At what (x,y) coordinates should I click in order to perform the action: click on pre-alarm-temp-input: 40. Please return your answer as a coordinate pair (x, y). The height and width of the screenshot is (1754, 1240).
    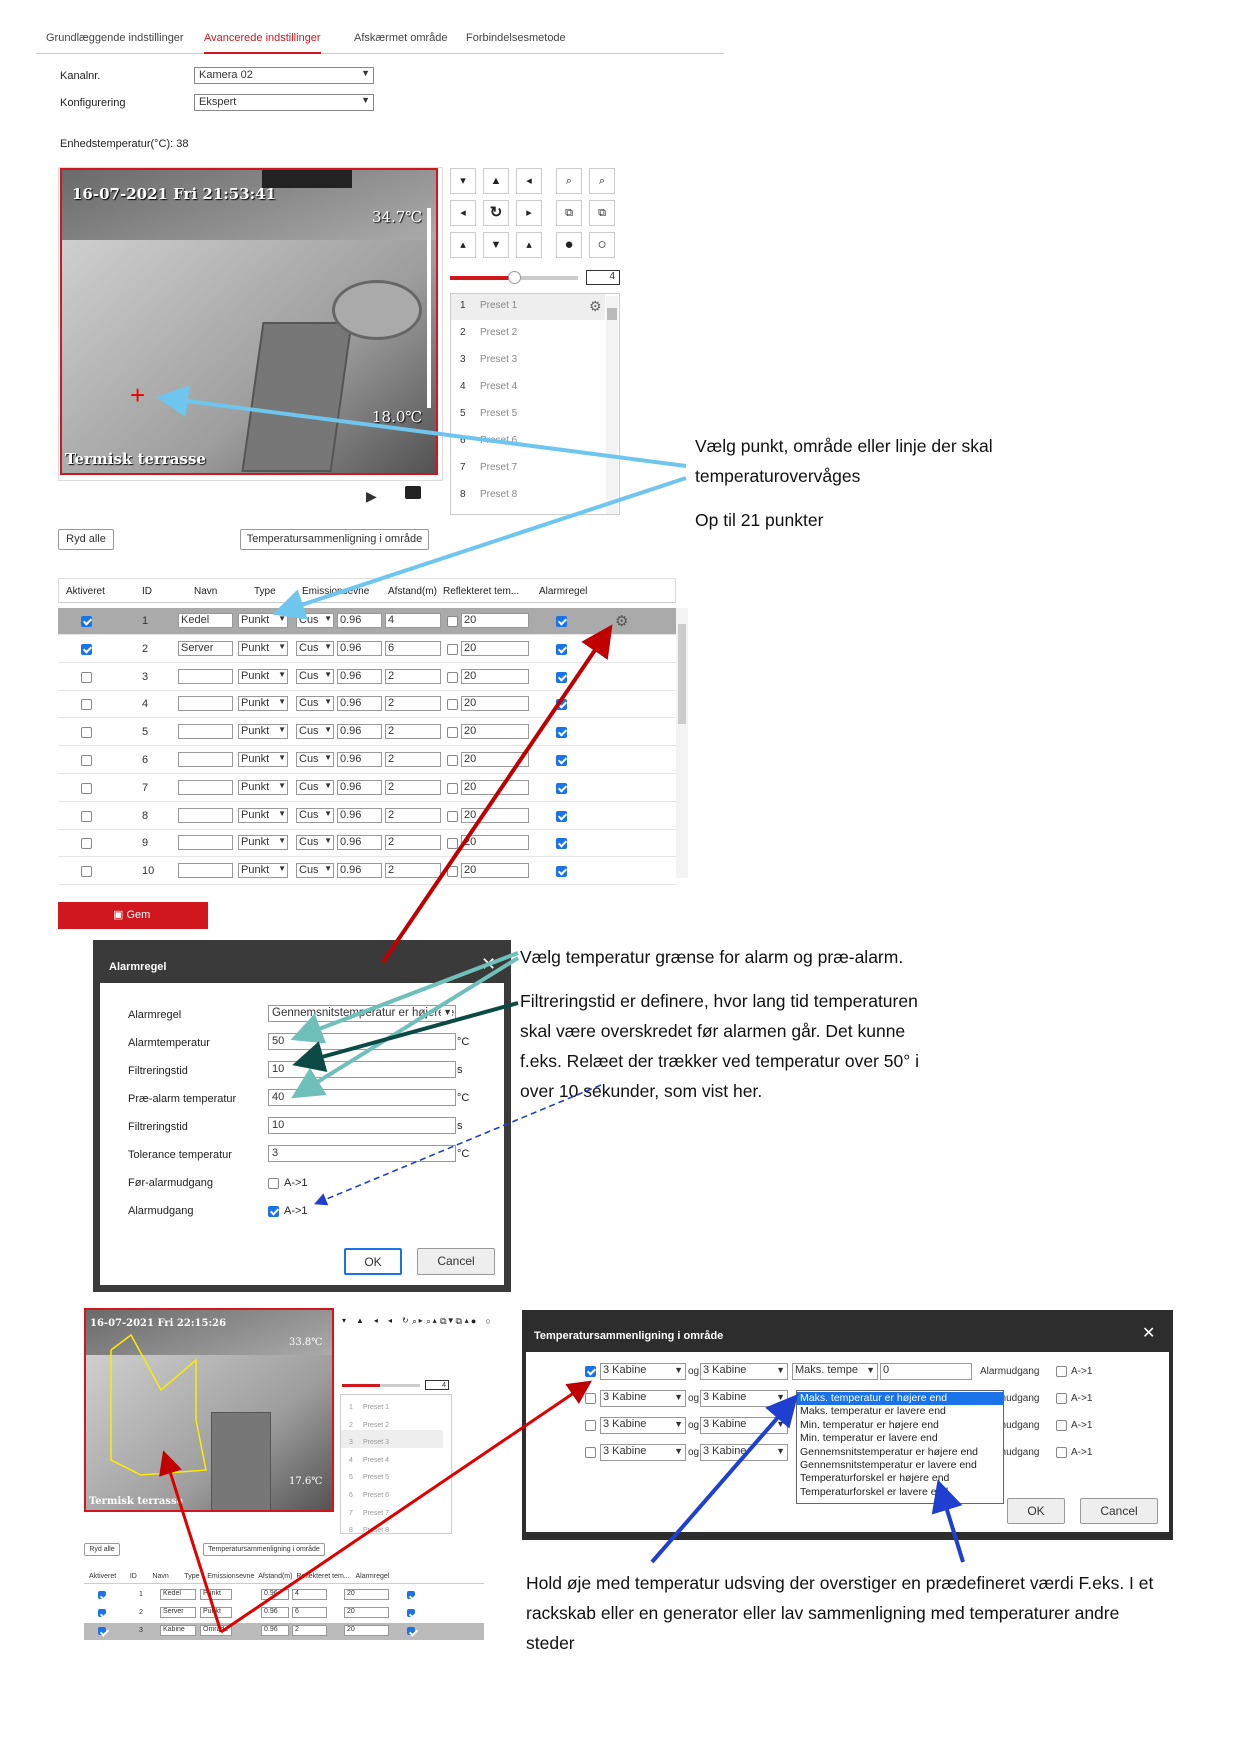
    Looking at the image, I should click on (362, 1097).